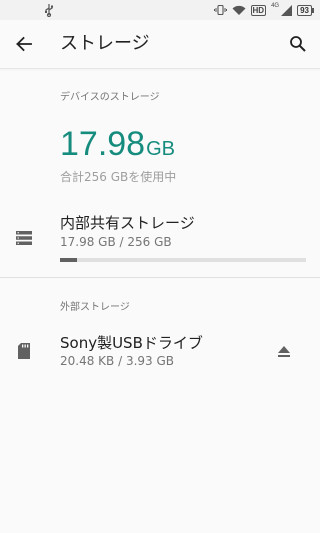  I want to click on external-storage-title: Sony製USBドライブ, so click(131, 343).